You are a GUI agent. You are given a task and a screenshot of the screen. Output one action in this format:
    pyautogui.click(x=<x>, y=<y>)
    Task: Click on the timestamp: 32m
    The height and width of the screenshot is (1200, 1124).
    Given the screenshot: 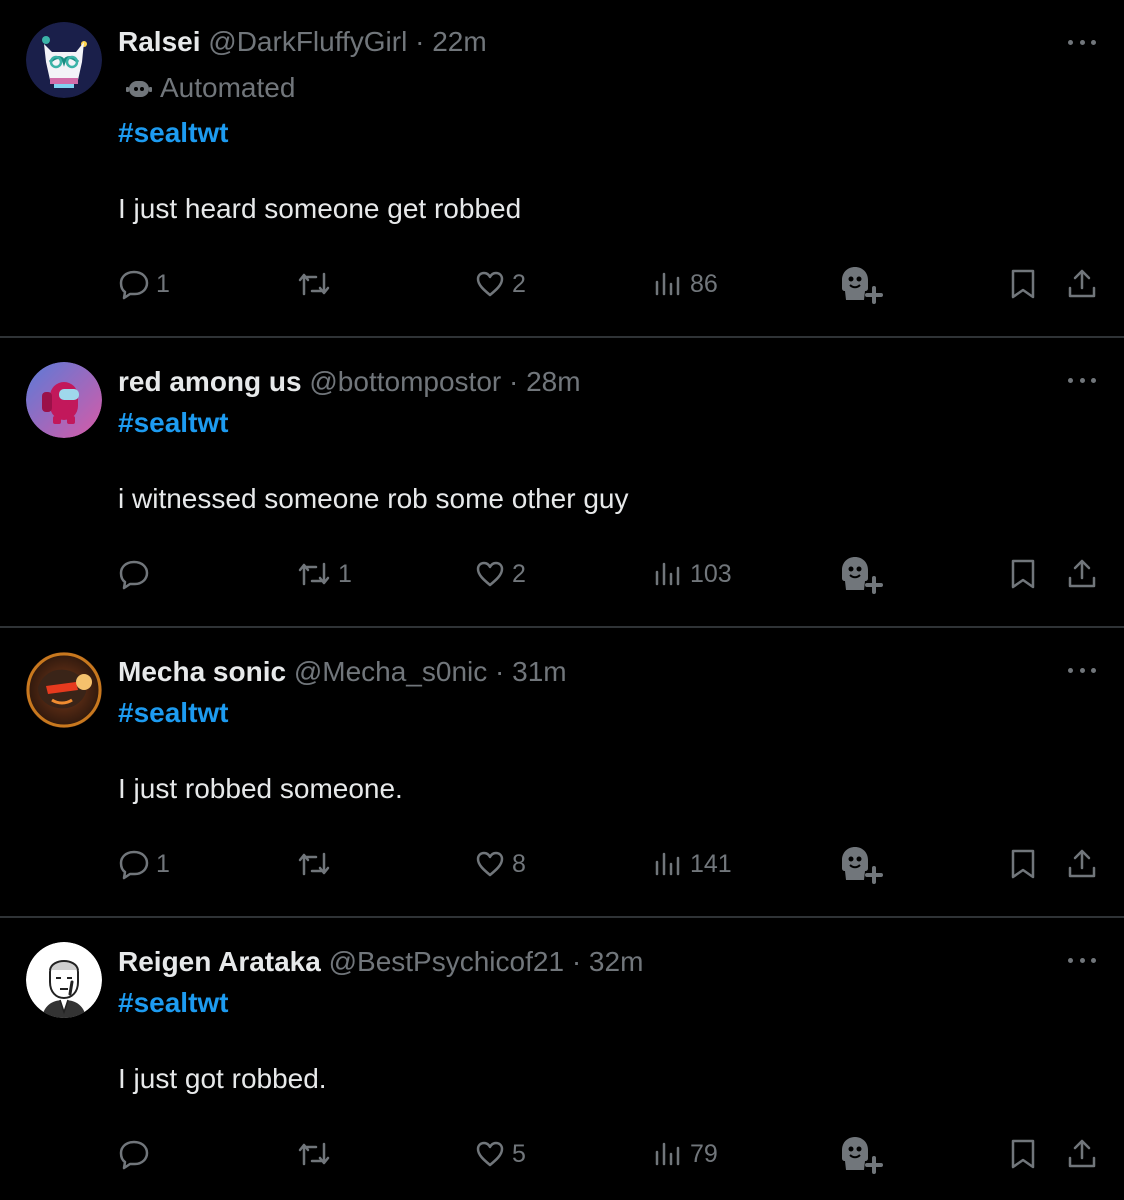 What is the action you would take?
    pyautogui.click(x=616, y=961)
    